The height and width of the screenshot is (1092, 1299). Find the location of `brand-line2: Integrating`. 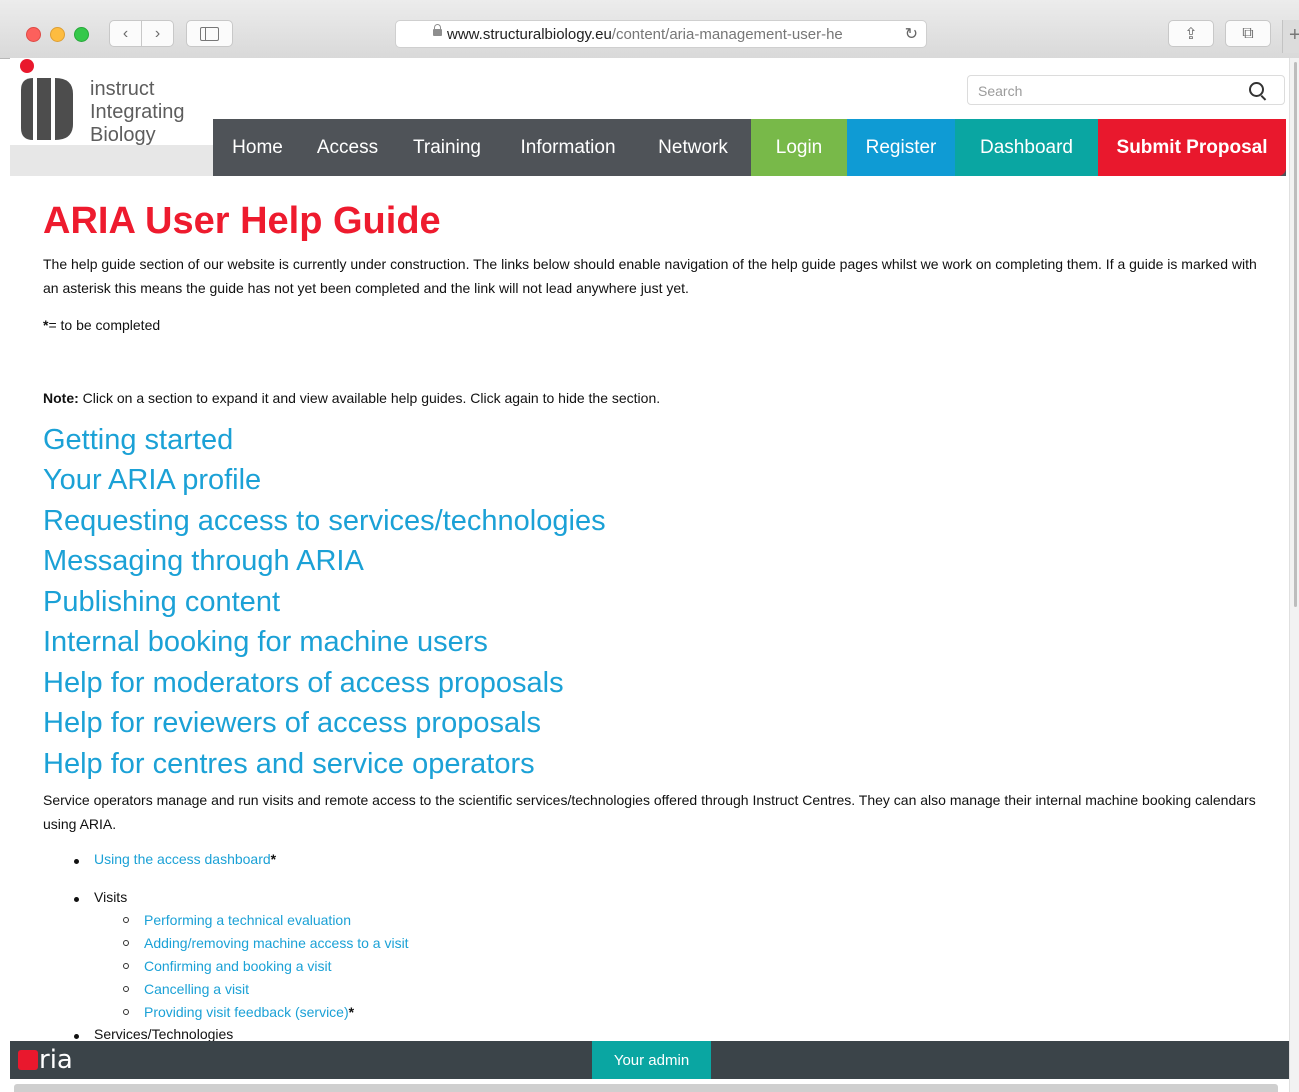

brand-line2: Integrating is located at coordinates (137, 112).